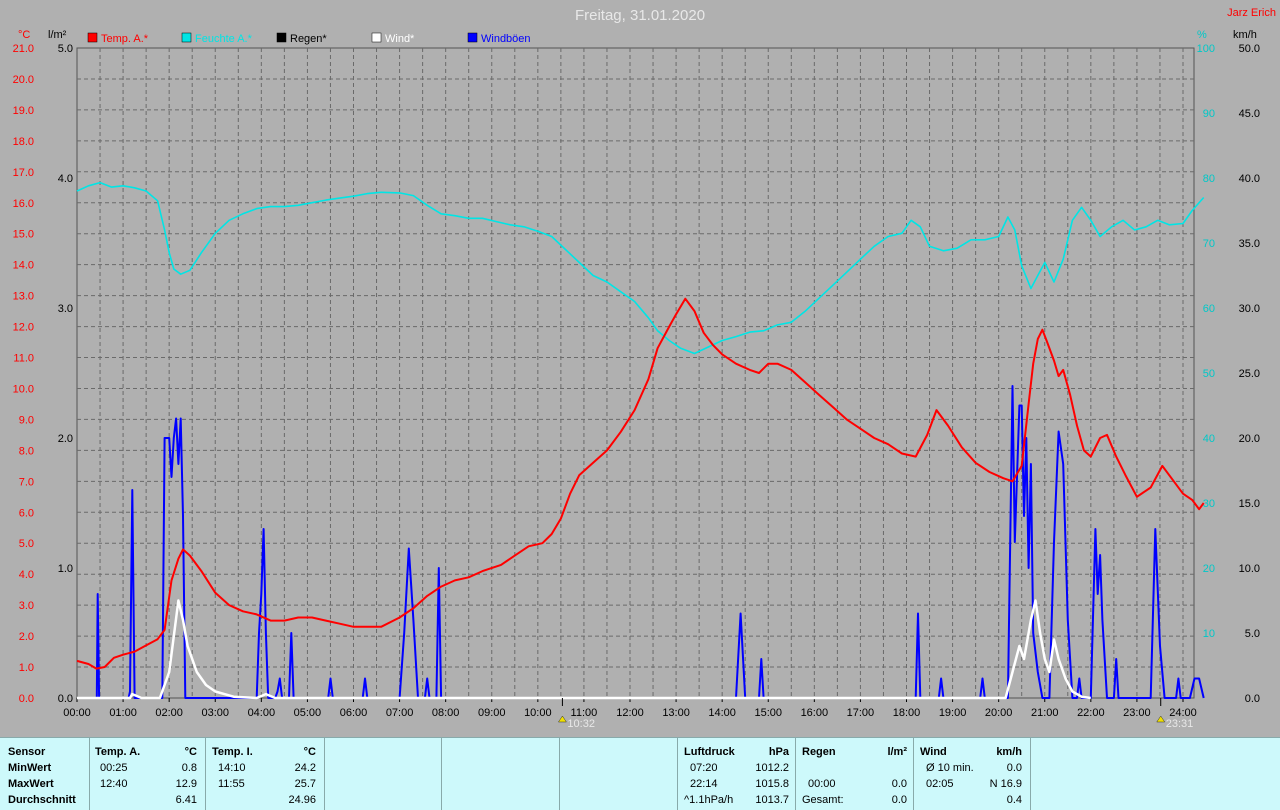 The height and width of the screenshot is (810, 1280). I want to click on x-tick-label: 00:00, so click(77, 713).